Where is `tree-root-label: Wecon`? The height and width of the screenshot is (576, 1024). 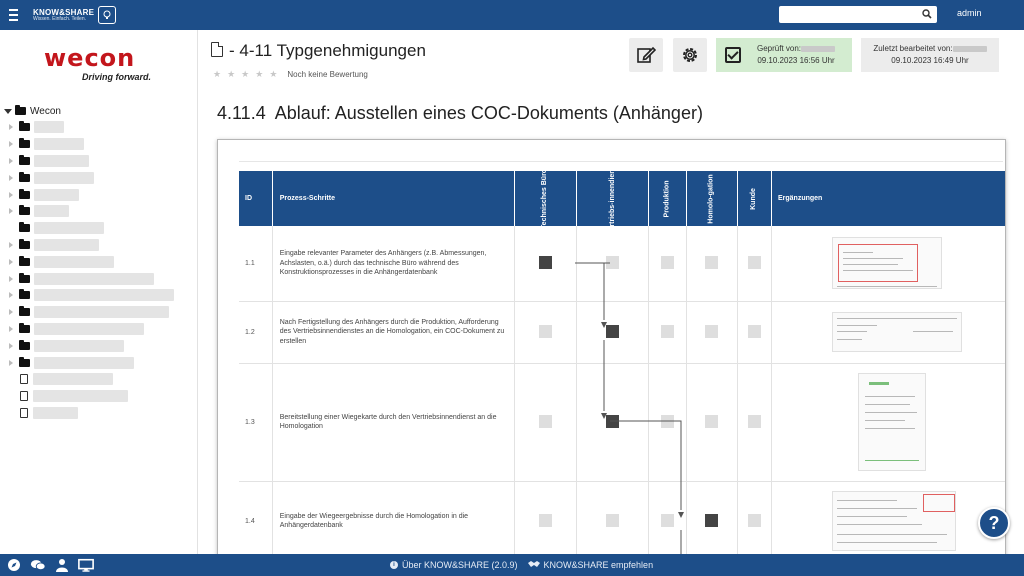 tree-root-label: Wecon is located at coordinates (45, 111).